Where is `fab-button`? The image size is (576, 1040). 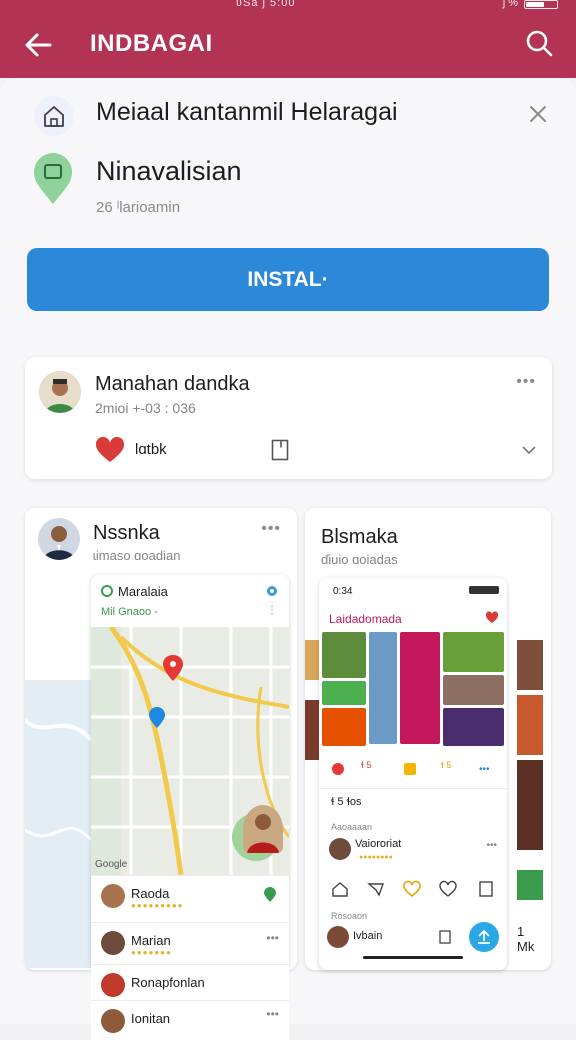
fab-button is located at coordinates (484, 937).